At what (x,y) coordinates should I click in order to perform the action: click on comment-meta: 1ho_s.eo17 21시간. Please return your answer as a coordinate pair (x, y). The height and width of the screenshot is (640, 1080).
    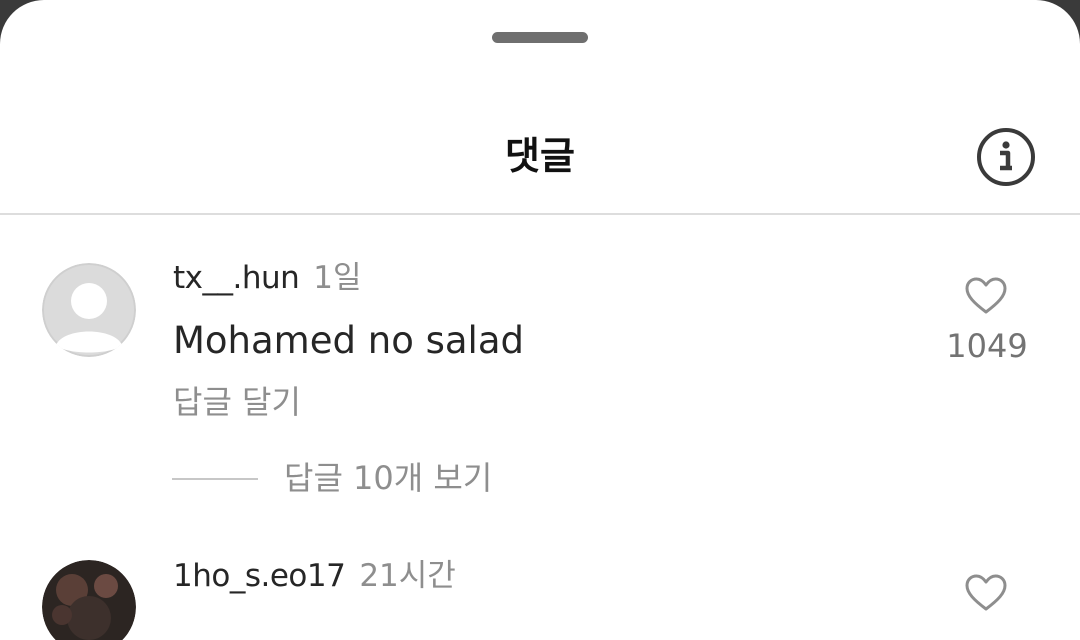
    Looking at the image, I should click on (314, 578).